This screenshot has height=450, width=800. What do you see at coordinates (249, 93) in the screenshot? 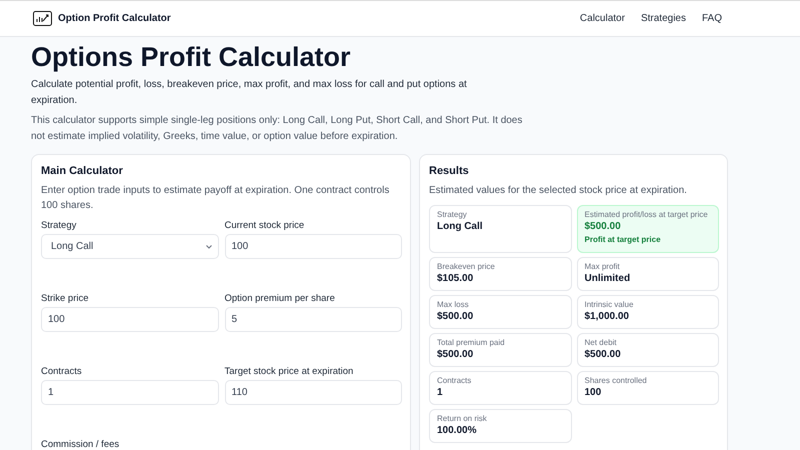
I see `intro-text: Calculate potential profit, loss, breakeven price, max profit, and max loss for call and put options at expiration.` at bounding box center [249, 93].